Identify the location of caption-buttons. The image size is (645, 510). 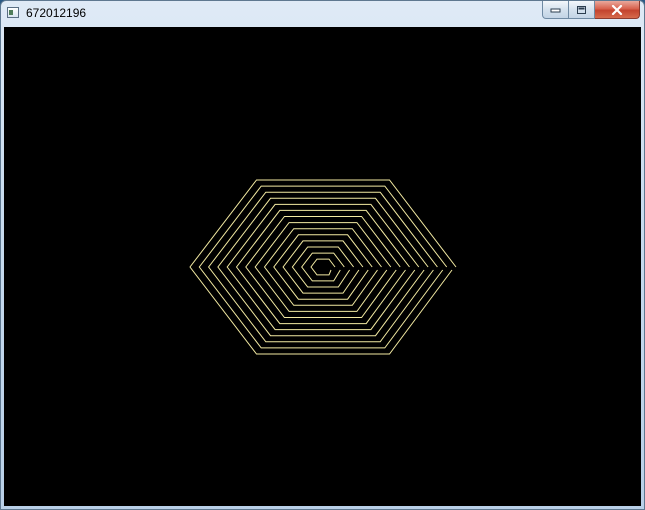
(591, 10).